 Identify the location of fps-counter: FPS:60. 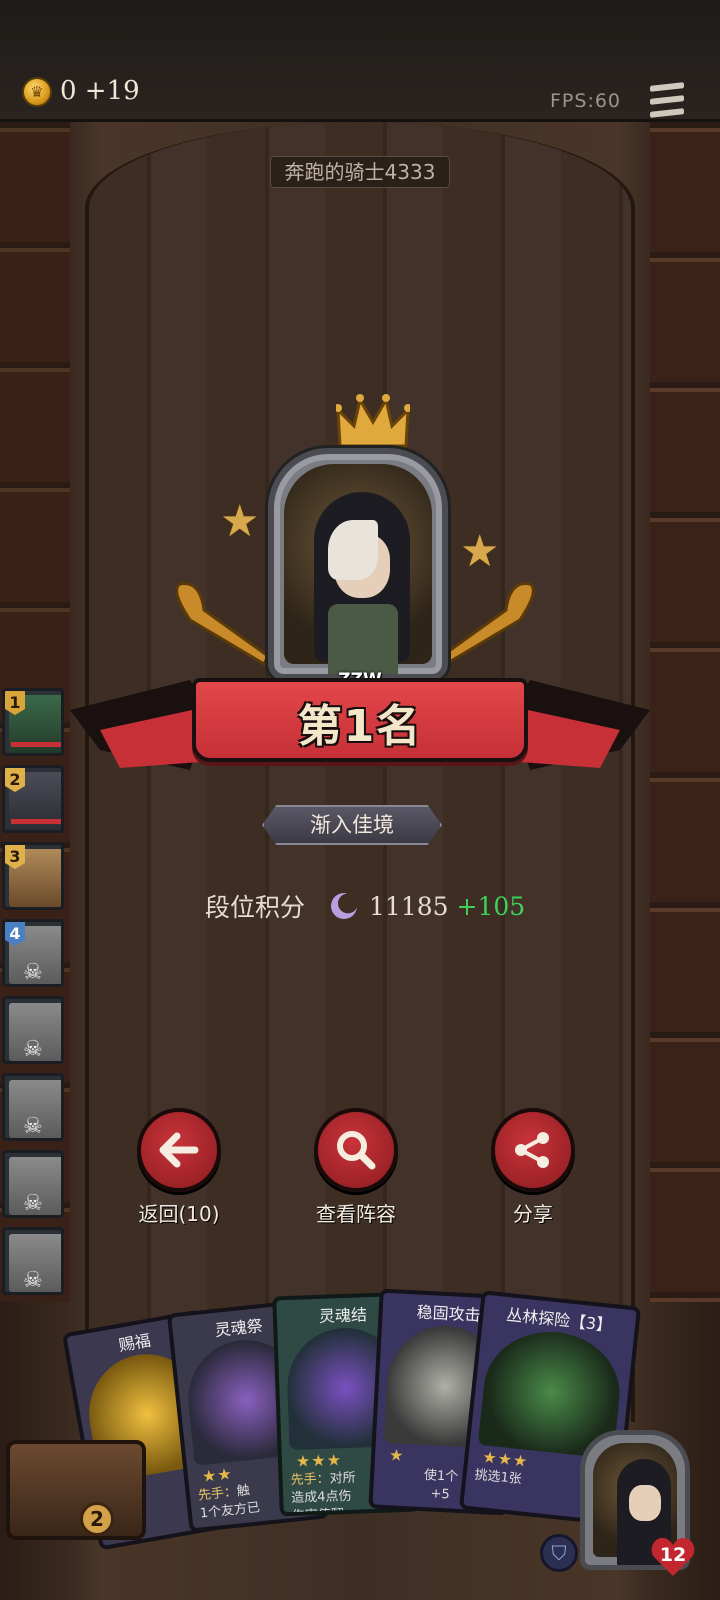
(586, 101).